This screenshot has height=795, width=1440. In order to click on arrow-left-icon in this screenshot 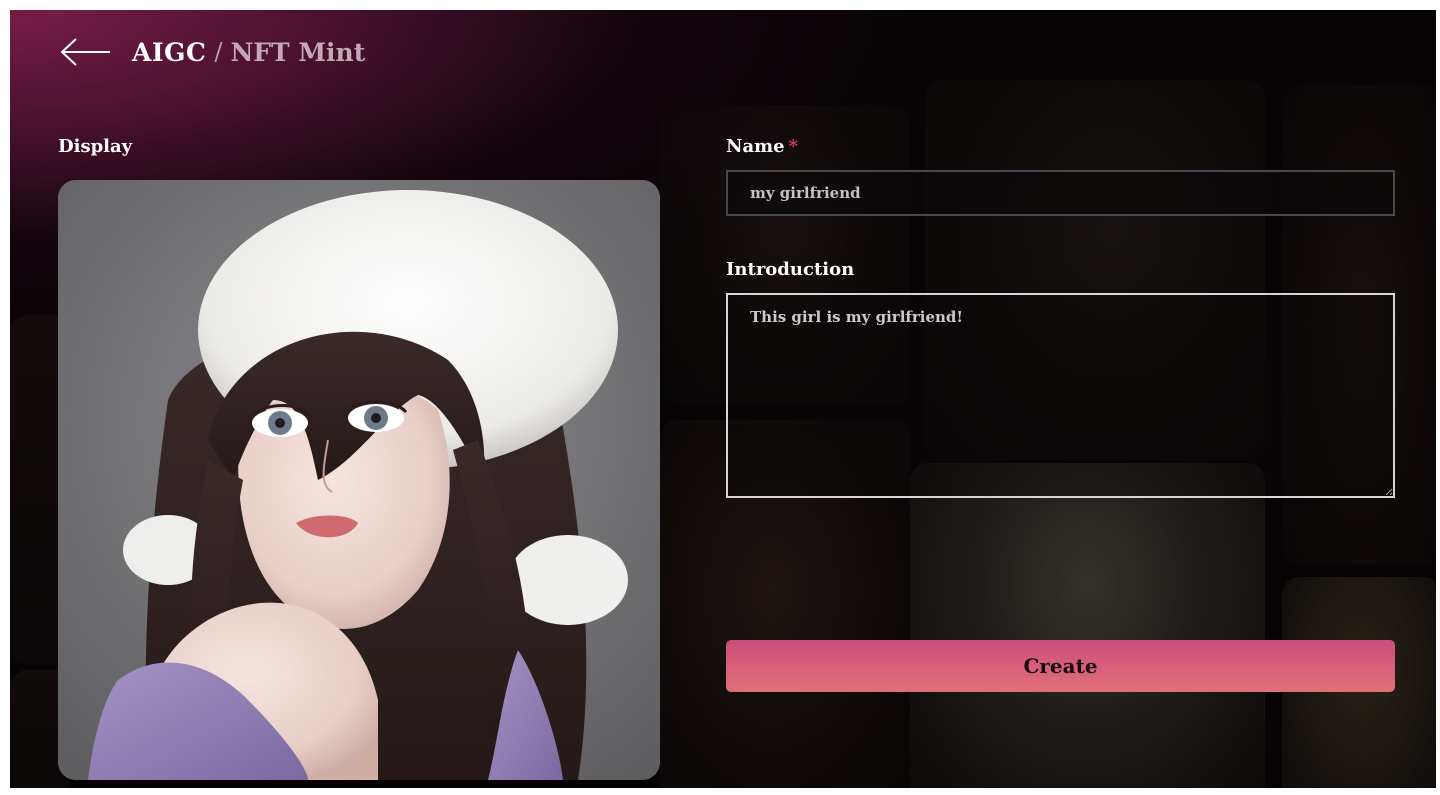, I will do `click(86, 52)`.